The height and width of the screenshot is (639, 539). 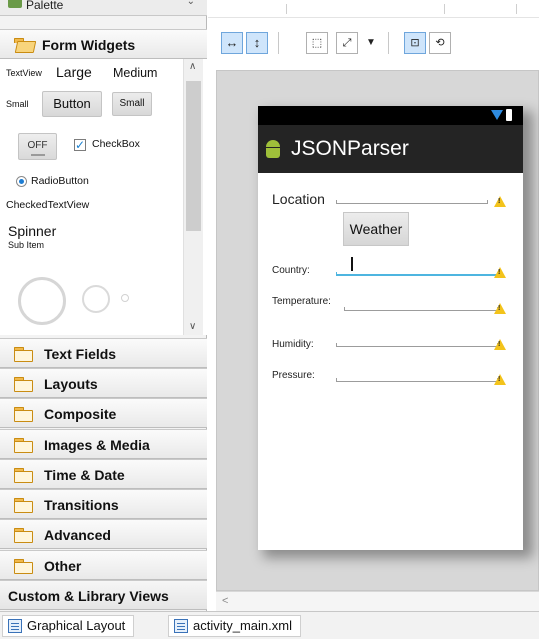 I want to click on editor-tabs: Graphical Layout activity_main.xml, so click(x=269, y=625).